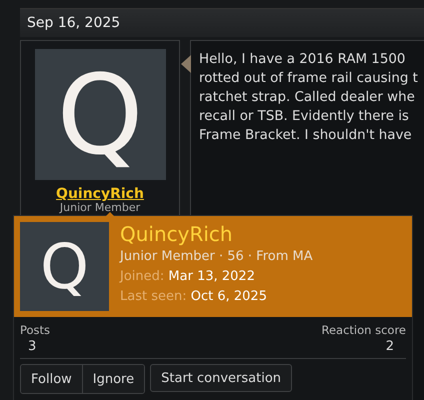 Image resolution: width=424 pixels, height=400 pixels. I want to click on stat-value: 2, so click(390, 346).